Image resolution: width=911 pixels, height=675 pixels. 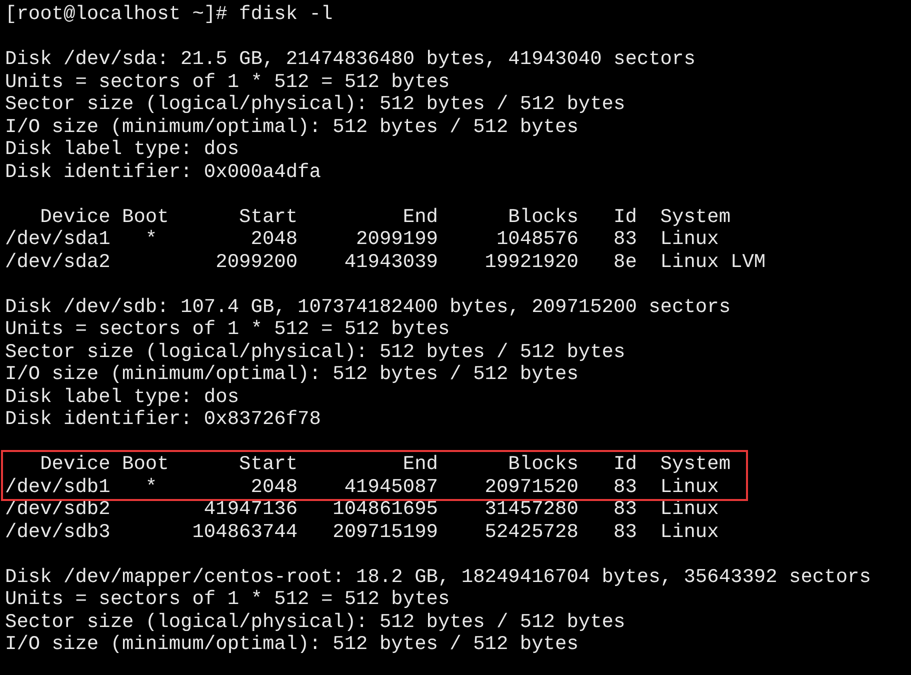 What do you see at coordinates (385, 261) in the screenshot?
I see `partition-row: /dev/sda2 2099200 41943039 19921920 8e Linux LVM` at bounding box center [385, 261].